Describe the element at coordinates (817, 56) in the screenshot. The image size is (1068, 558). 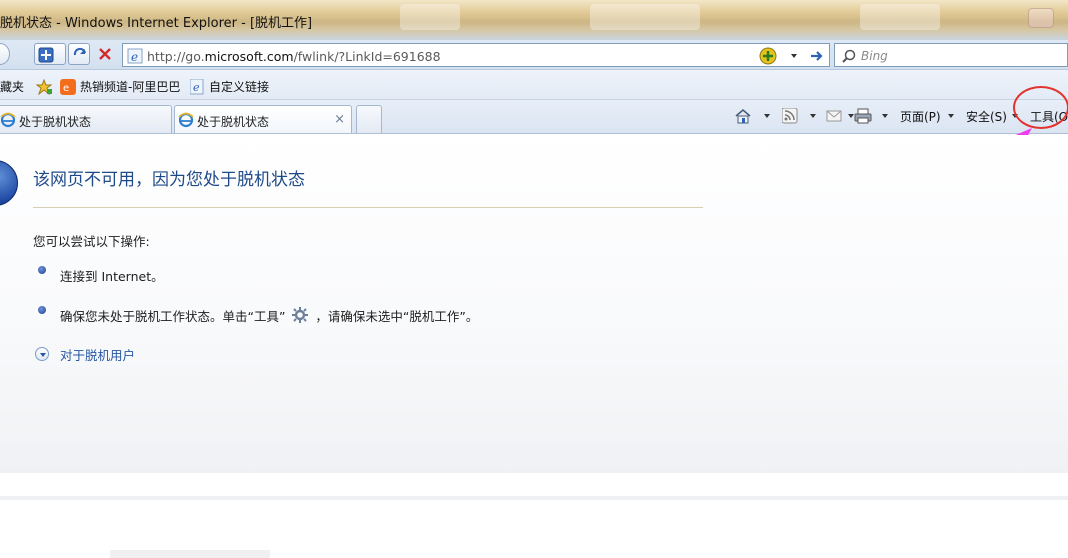
I see `go-arrow-icon` at that location.